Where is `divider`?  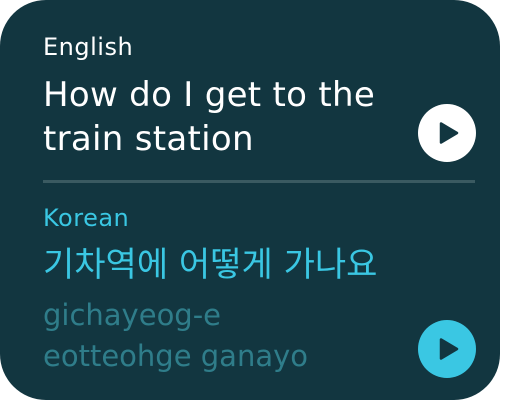
divider is located at coordinates (259, 181).